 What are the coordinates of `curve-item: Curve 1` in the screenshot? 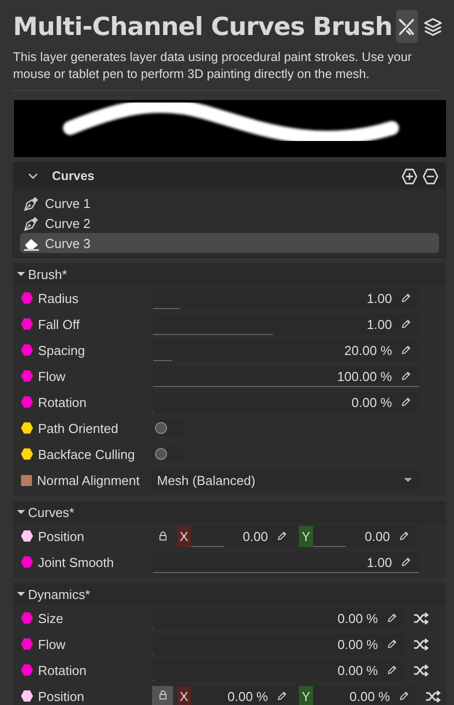 It's located at (229, 203).